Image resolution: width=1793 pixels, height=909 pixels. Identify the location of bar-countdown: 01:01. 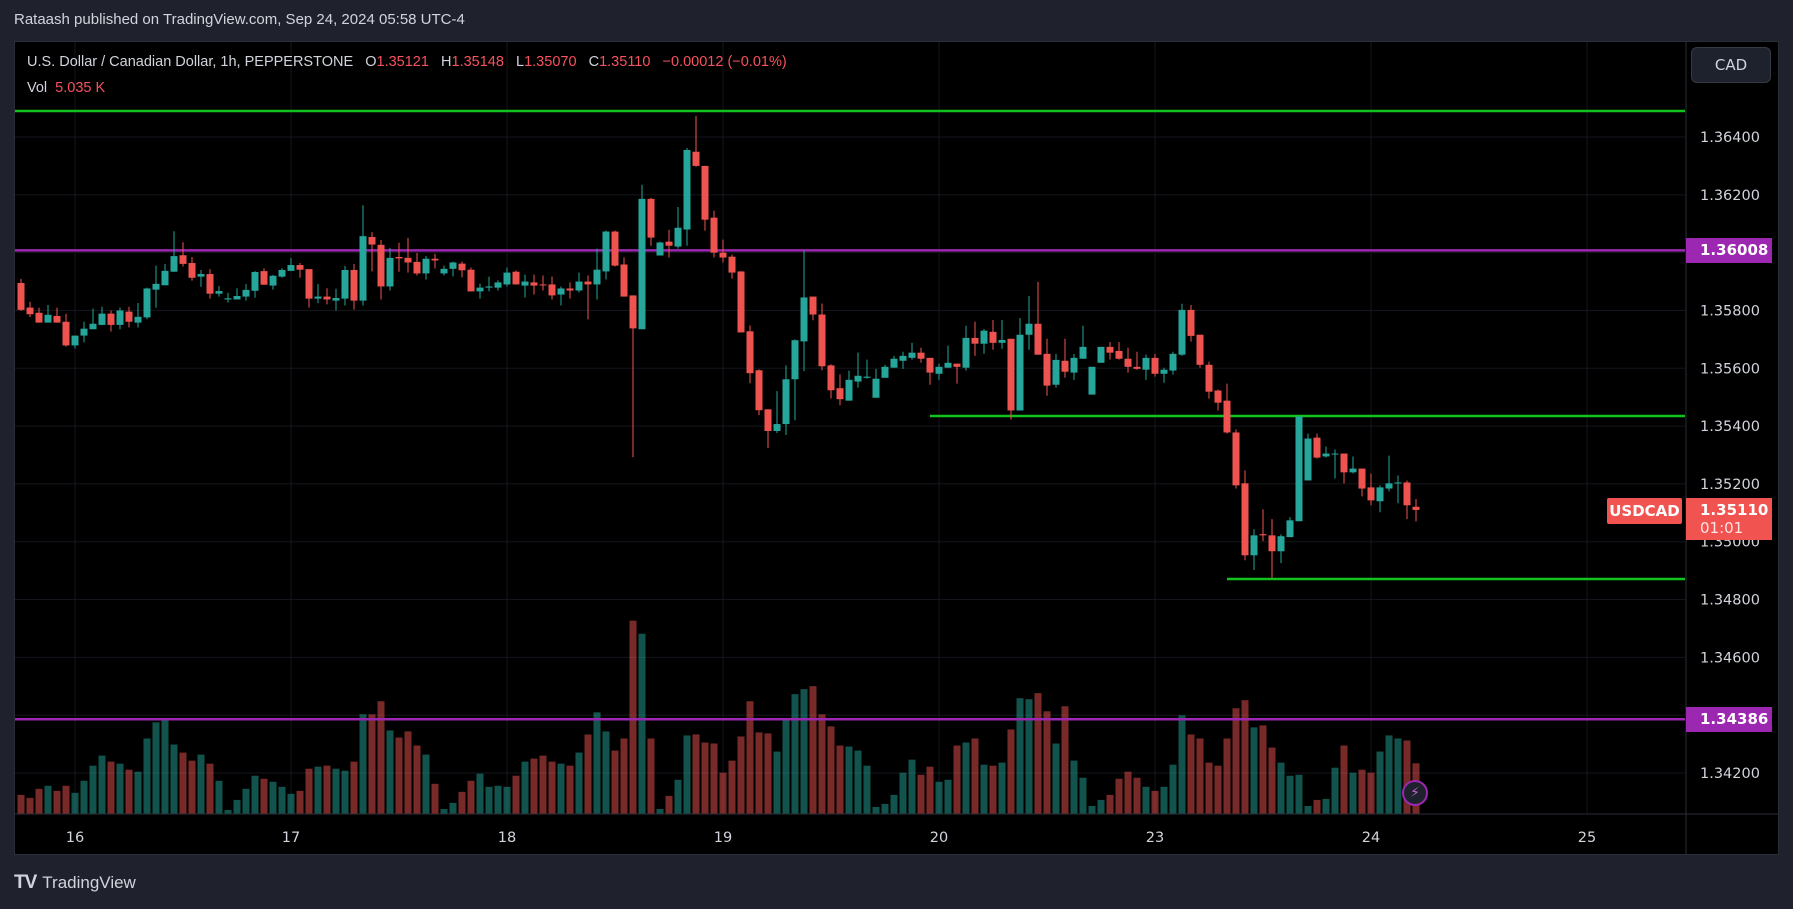
(1722, 528).